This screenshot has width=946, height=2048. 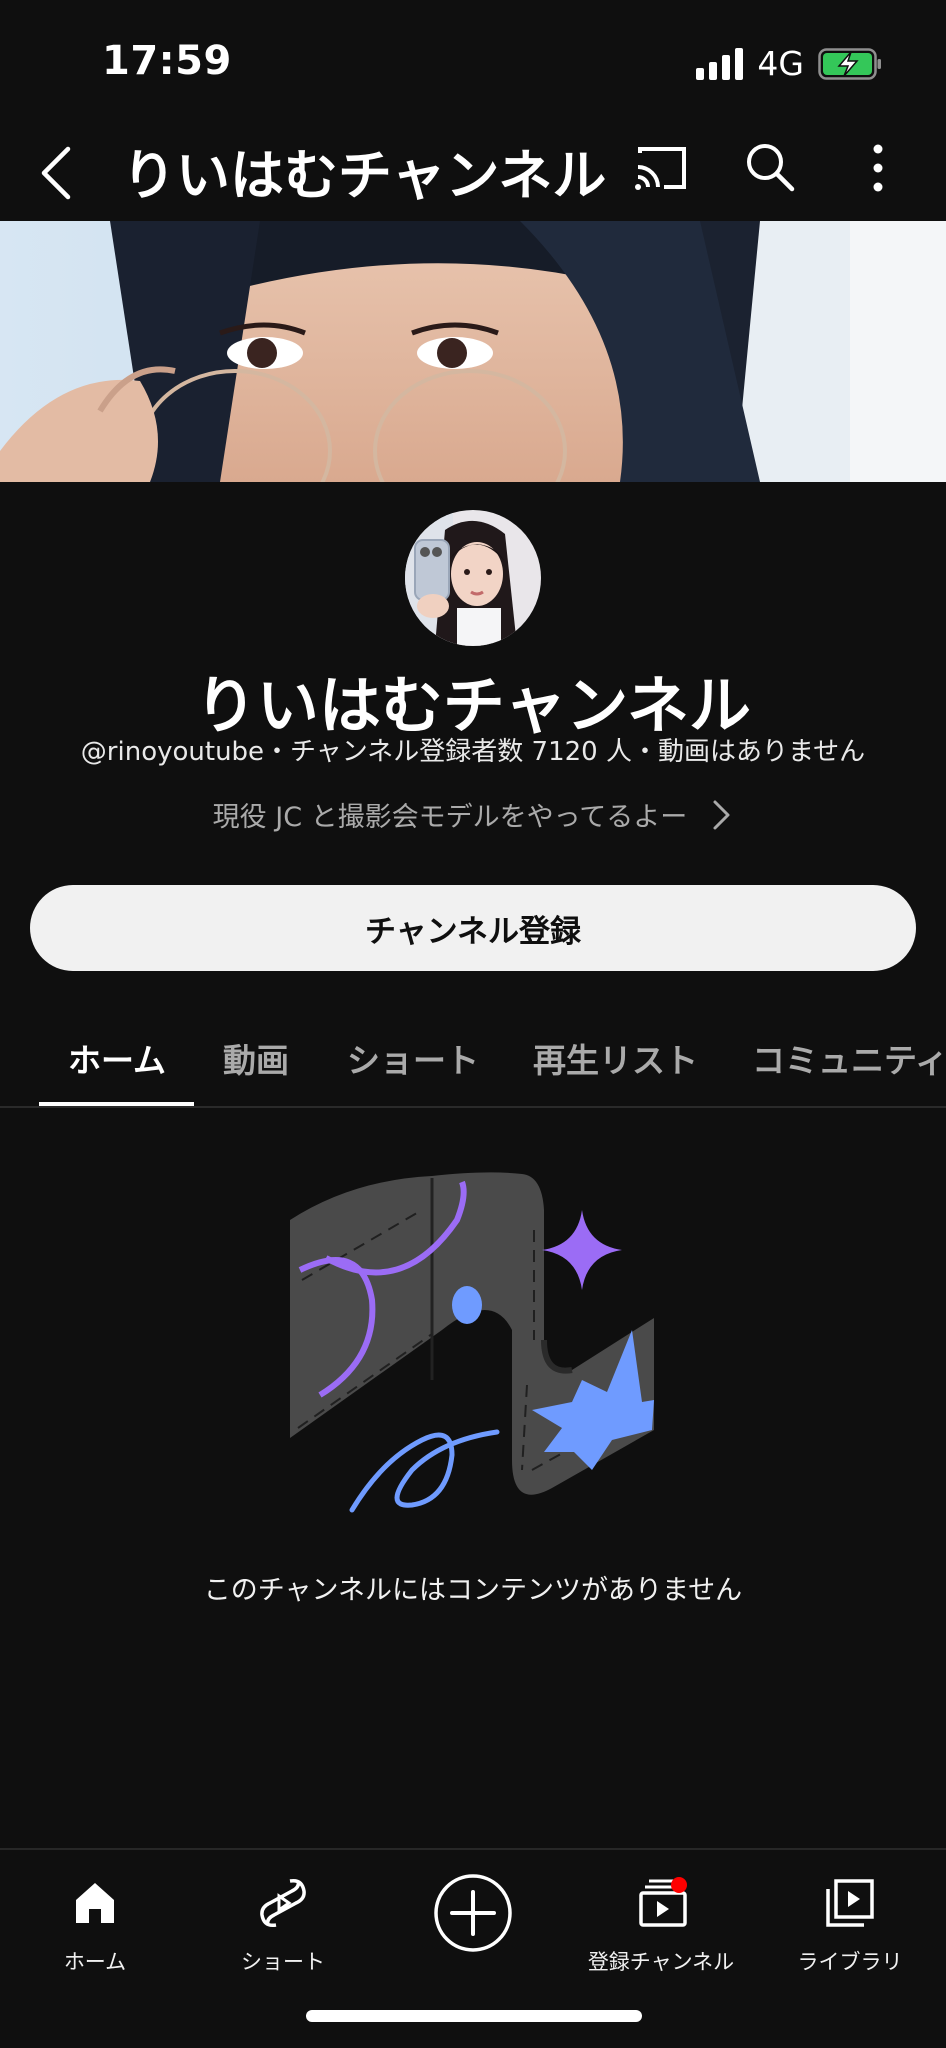 What do you see at coordinates (720, 63) in the screenshot?
I see `signal-icon` at bounding box center [720, 63].